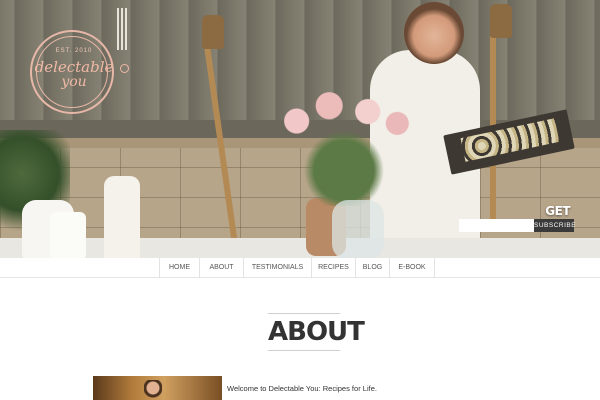 The image size is (600, 400). What do you see at coordinates (496, 225) in the screenshot?
I see `subscribe-email-input` at bounding box center [496, 225].